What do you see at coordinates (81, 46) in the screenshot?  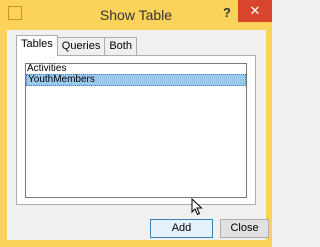 I see `tab-queries: Queries` at bounding box center [81, 46].